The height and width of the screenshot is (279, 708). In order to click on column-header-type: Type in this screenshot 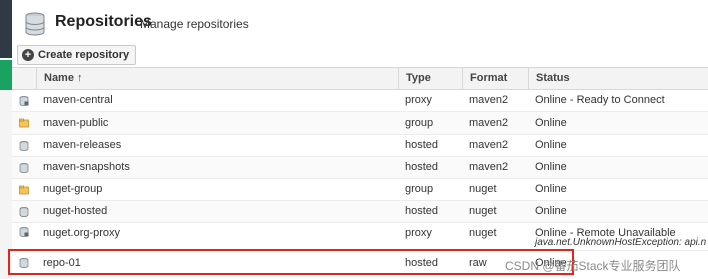, I will do `click(430, 78)`.